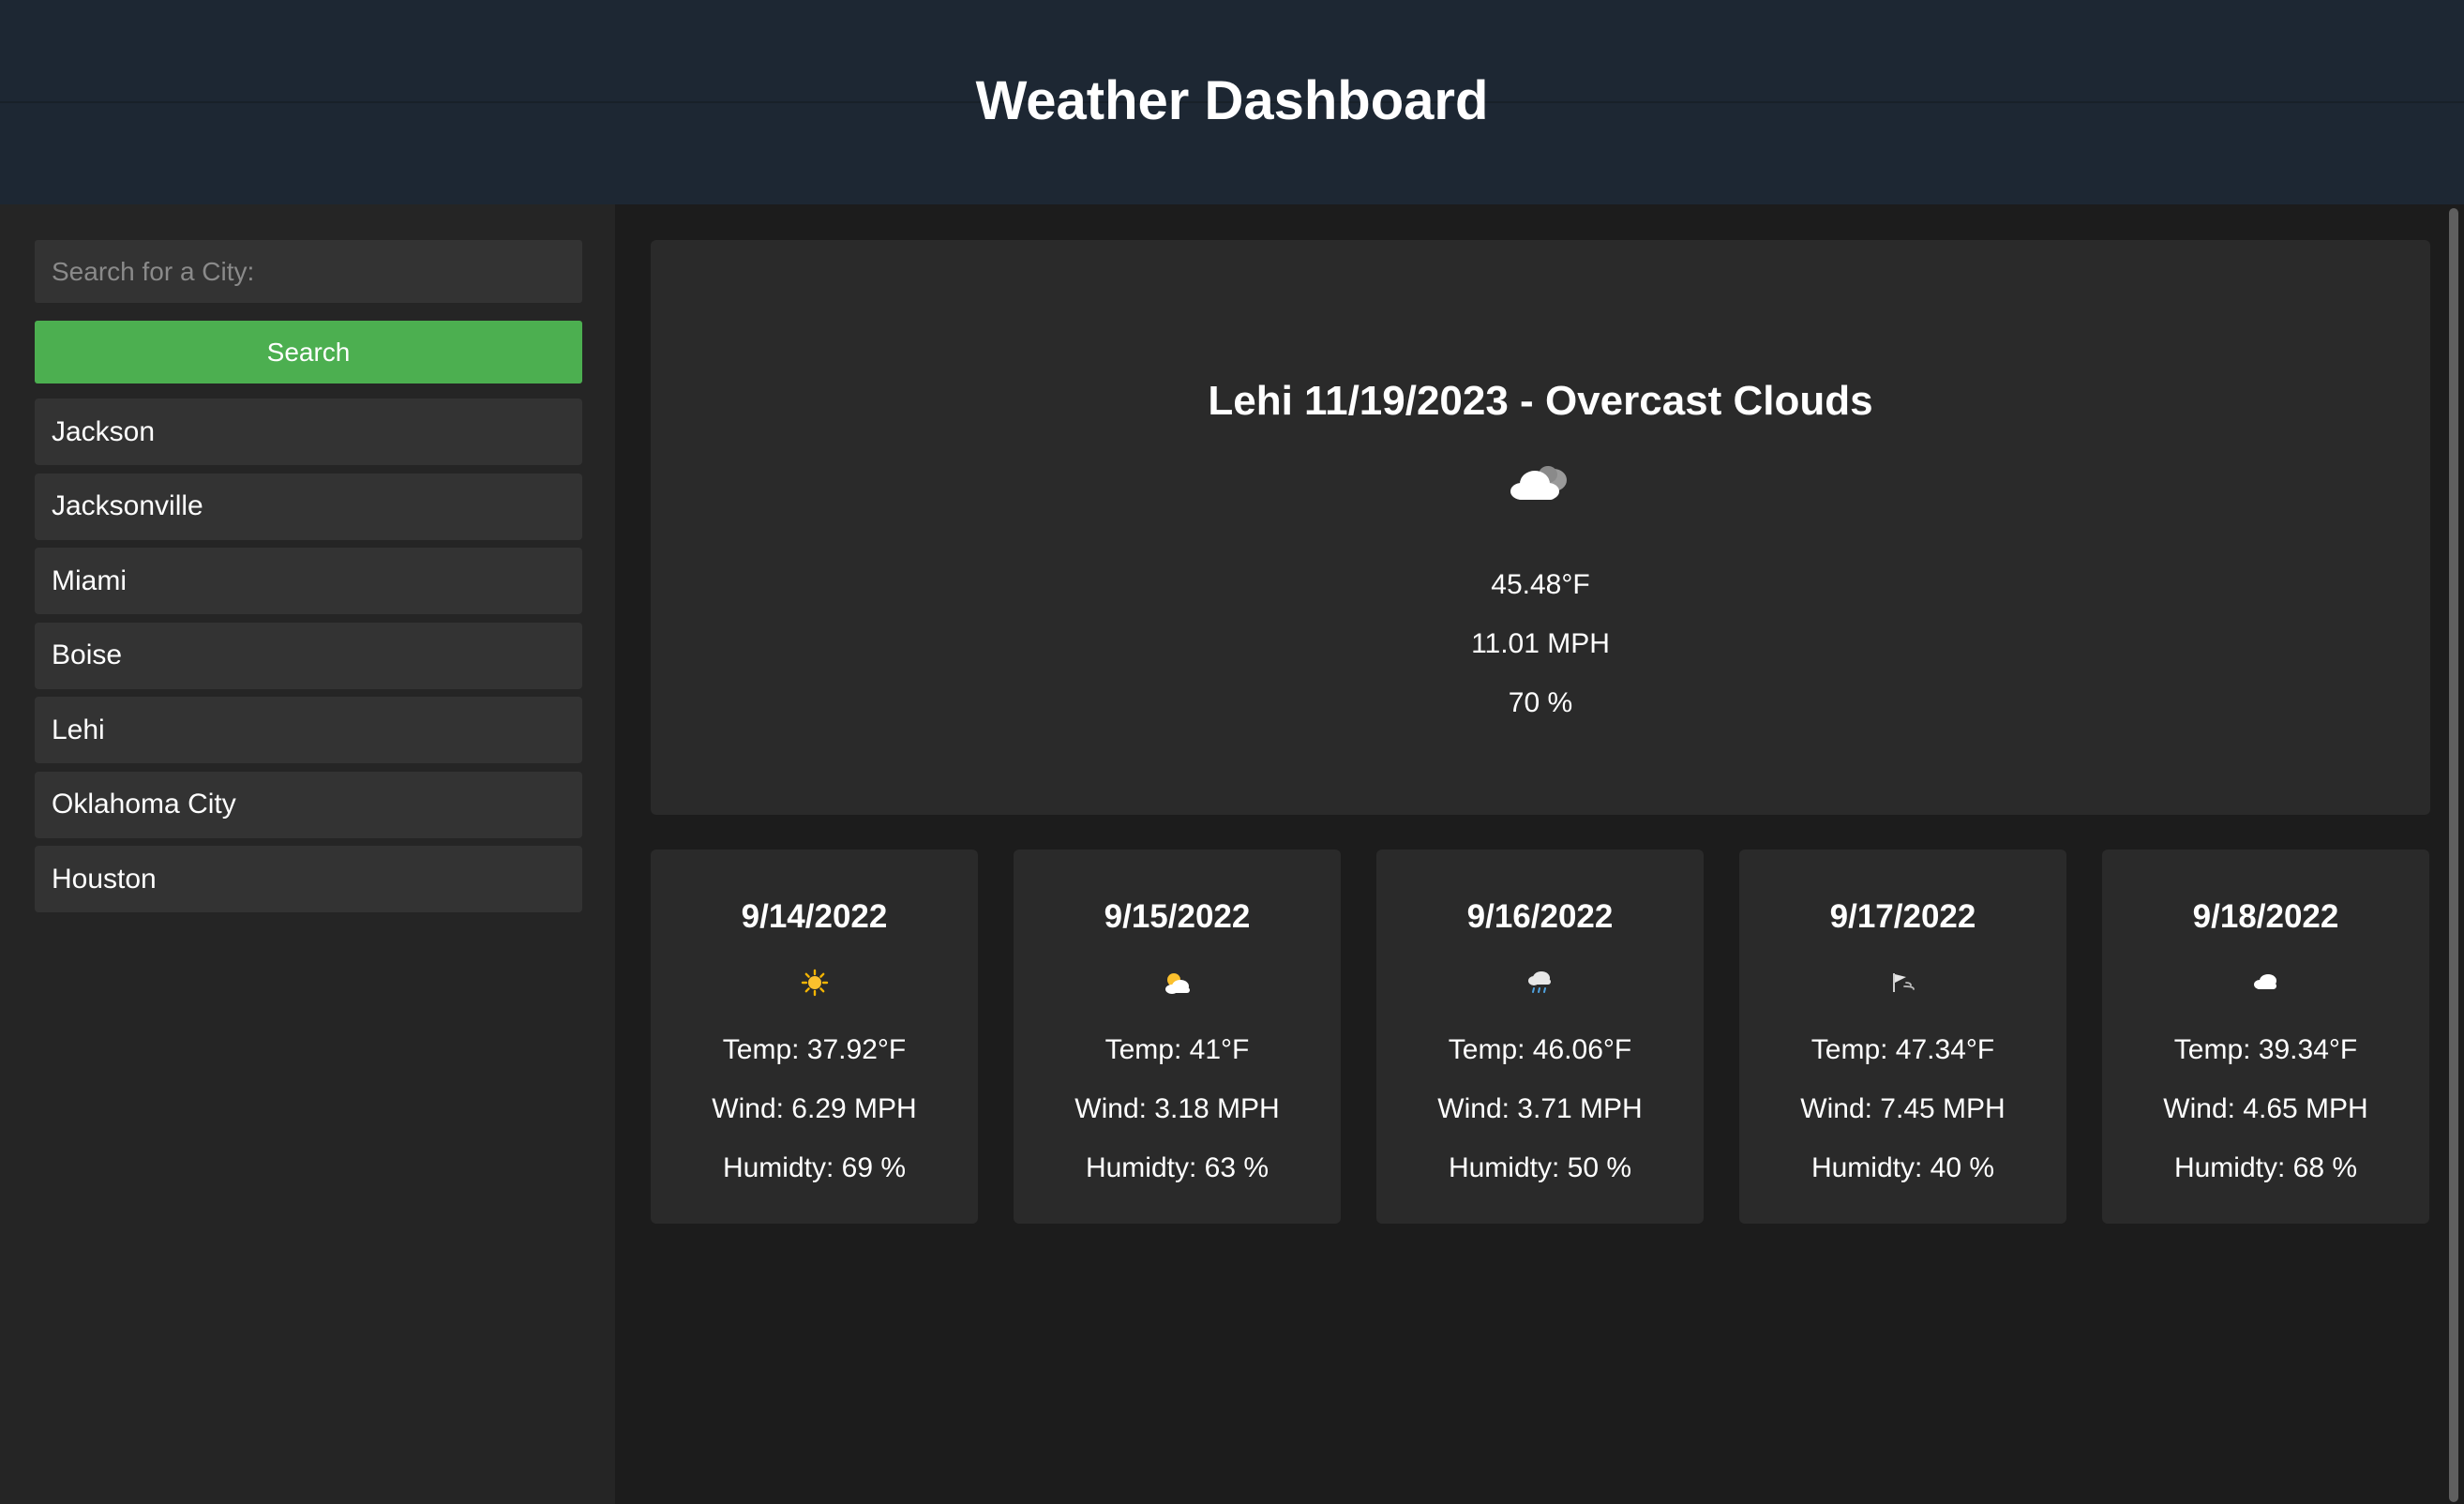 The image size is (2464, 1504). I want to click on current-humidity: 70 %, so click(1540, 702).